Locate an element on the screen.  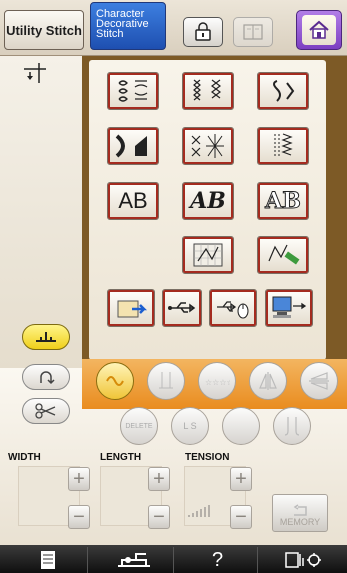
twin-needle-icon is located at coordinates (292, 426).